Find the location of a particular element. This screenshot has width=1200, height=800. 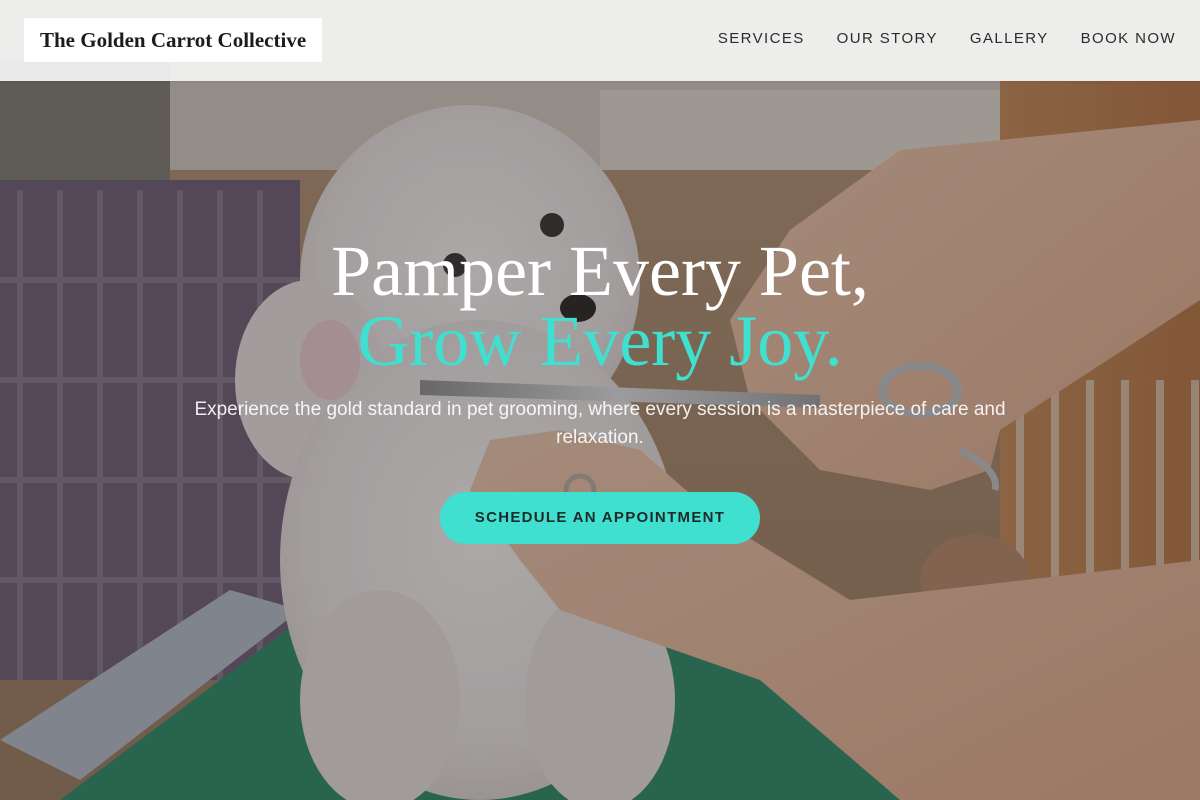

nav-gallery: GALLERY is located at coordinates (1009, 39).